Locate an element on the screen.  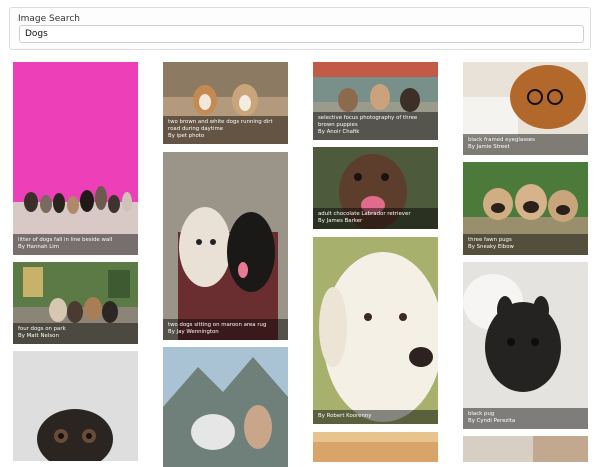
result-author: By Matt Nelson is located at coordinates (38, 336).